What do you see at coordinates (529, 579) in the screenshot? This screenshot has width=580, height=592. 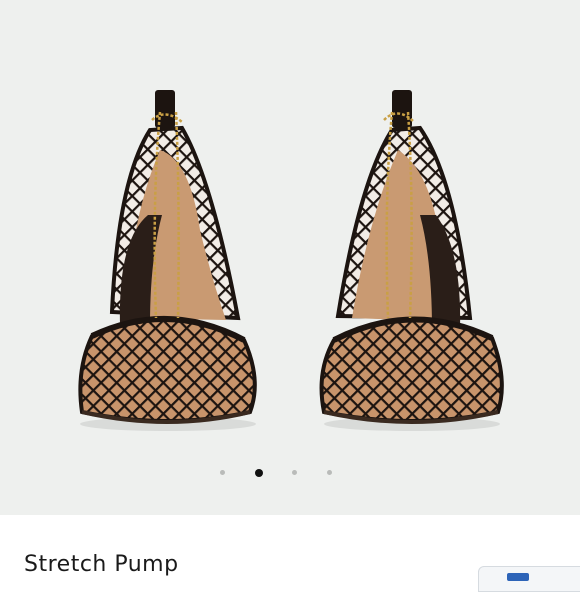 I see `chat-widget-button` at bounding box center [529, 579].